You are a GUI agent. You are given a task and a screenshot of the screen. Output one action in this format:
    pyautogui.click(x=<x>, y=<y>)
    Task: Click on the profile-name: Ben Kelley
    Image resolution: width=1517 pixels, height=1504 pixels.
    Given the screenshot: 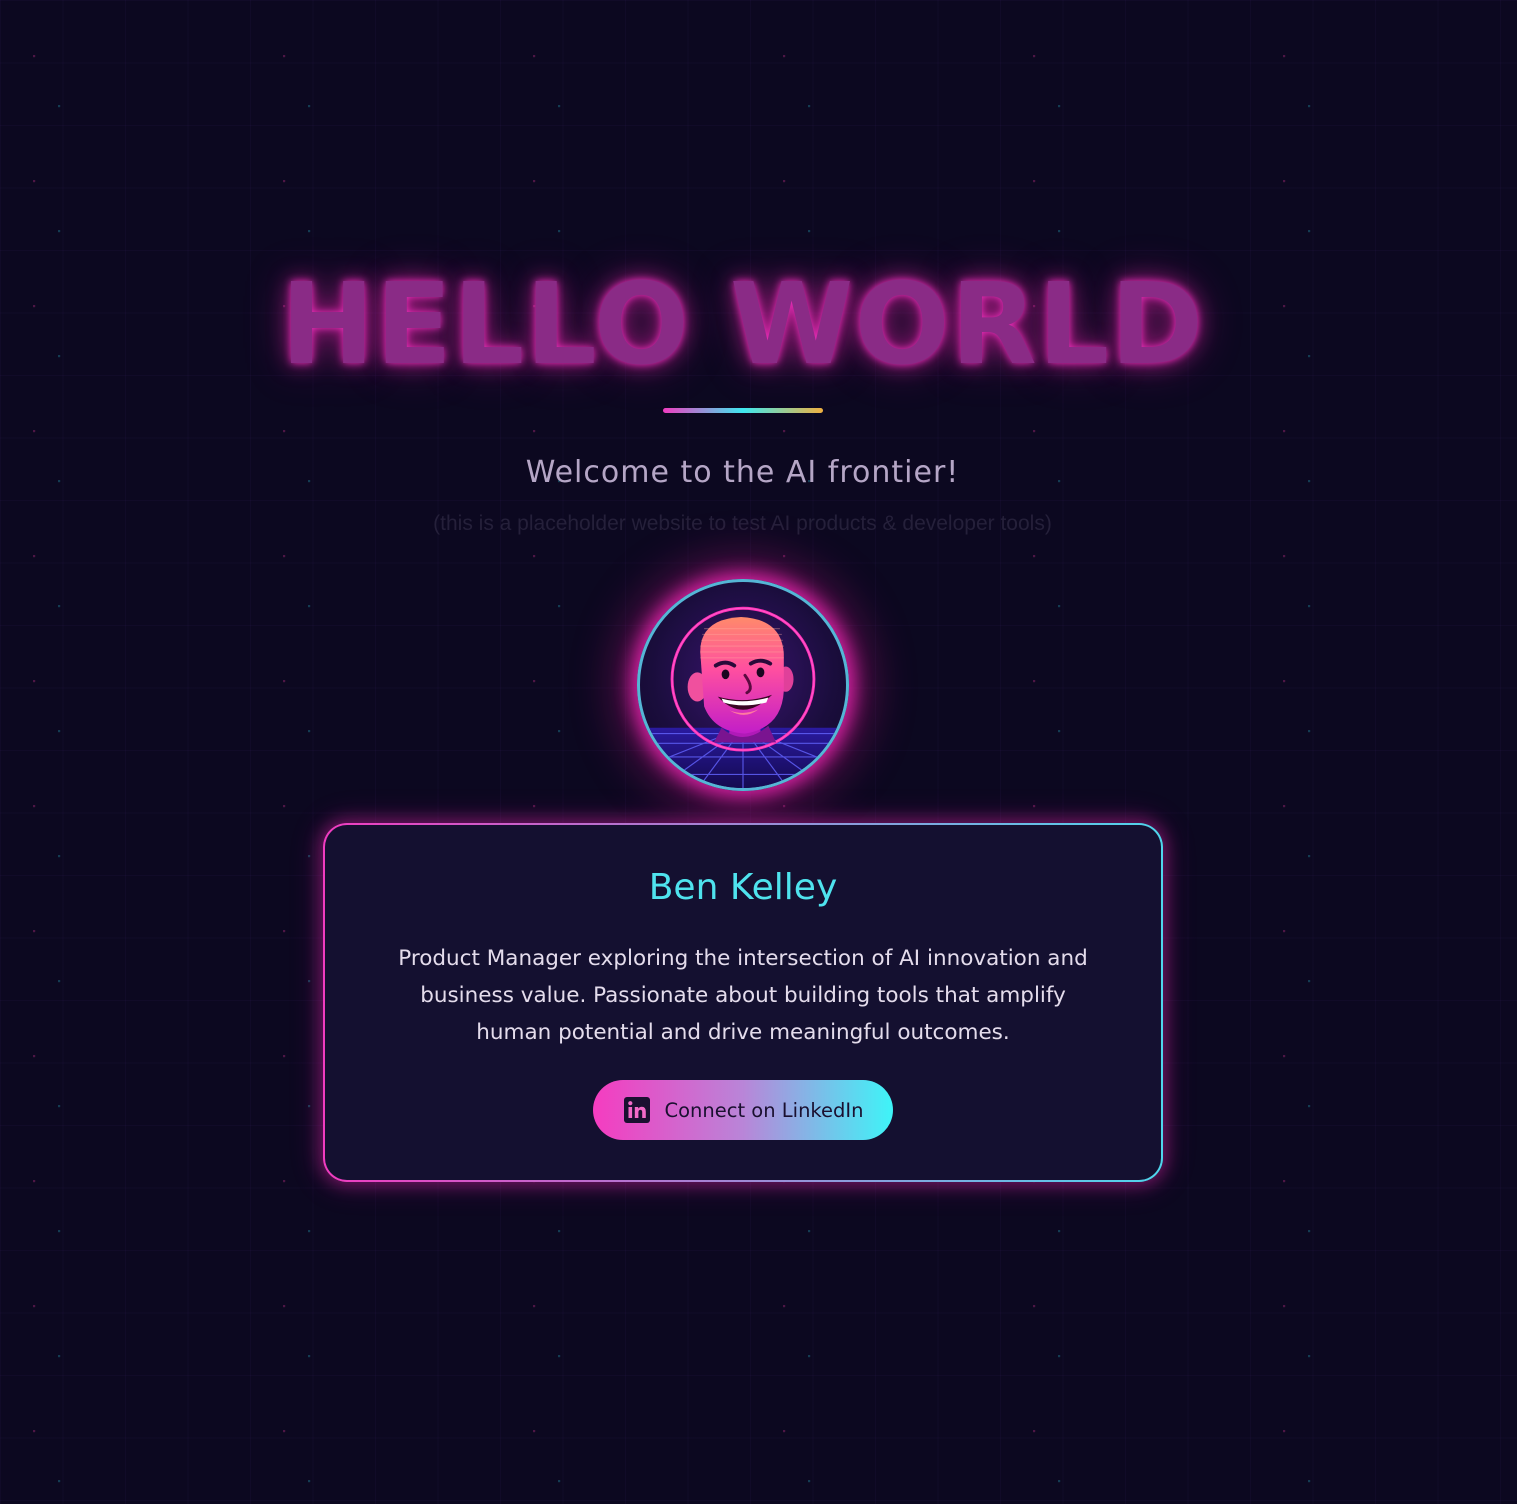 What is the action you would take?
    pyautogui.click(x=743, y=887)
    